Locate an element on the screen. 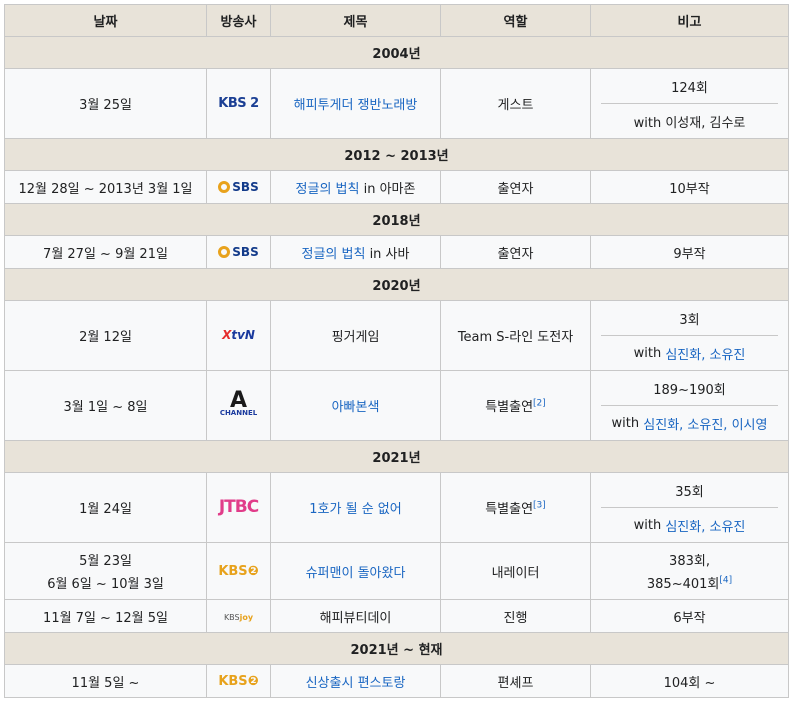 The width and height of the screenshot is (792, 704). title-suffix: in 아마존 is located at coordinates (387, 189).